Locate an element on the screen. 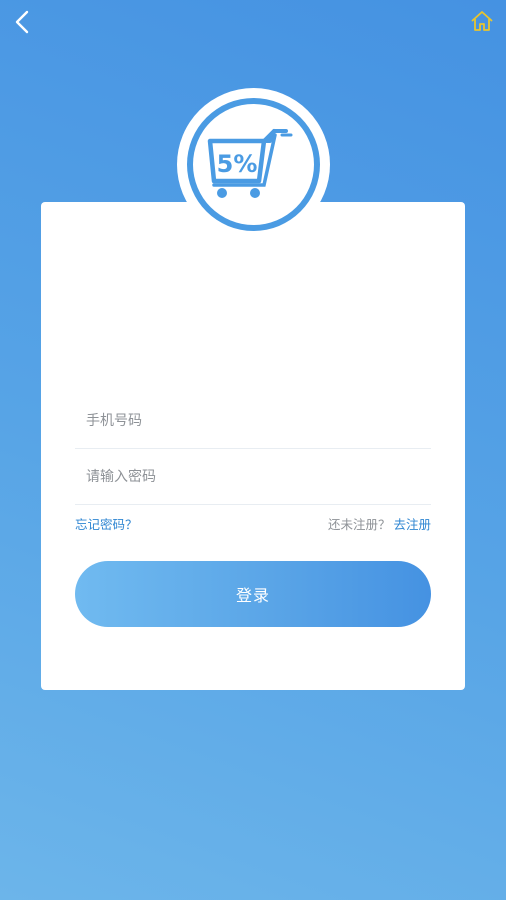  shopping-cart-icon: 5% is located at coordinates (249, 163).